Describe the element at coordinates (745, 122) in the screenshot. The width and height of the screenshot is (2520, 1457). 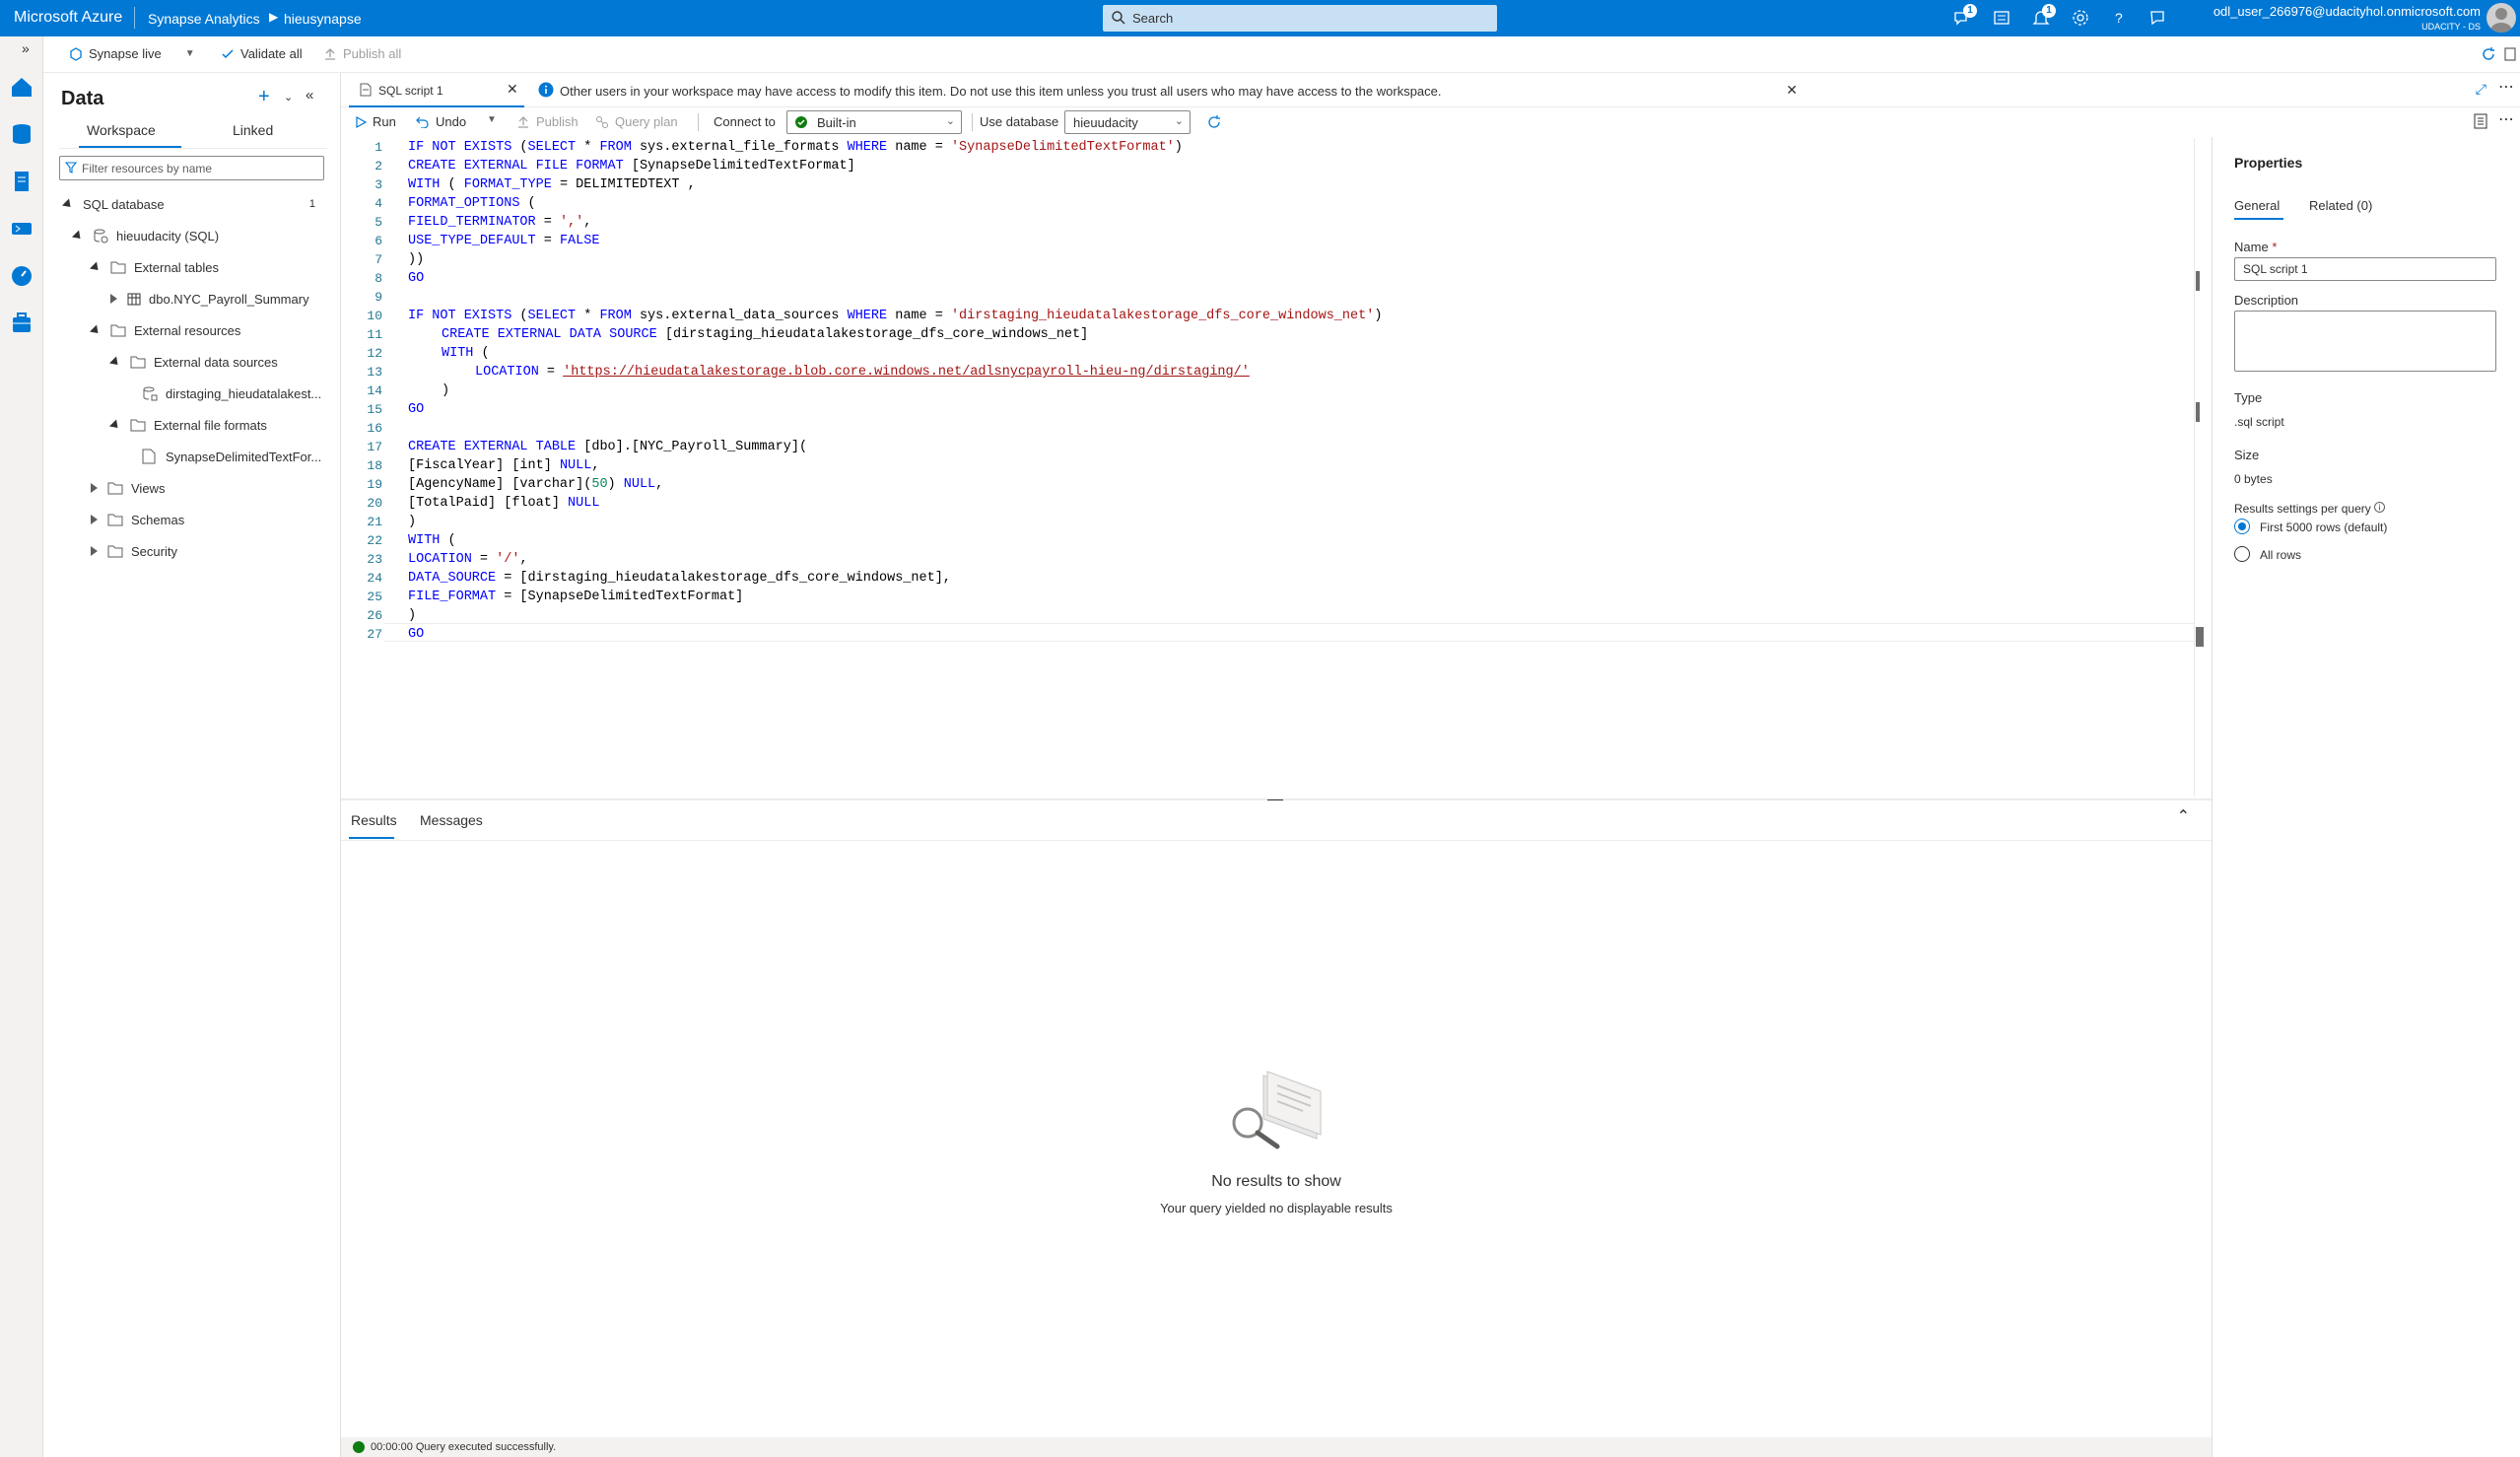
I see `connect-to-label: Connect to` at that location.